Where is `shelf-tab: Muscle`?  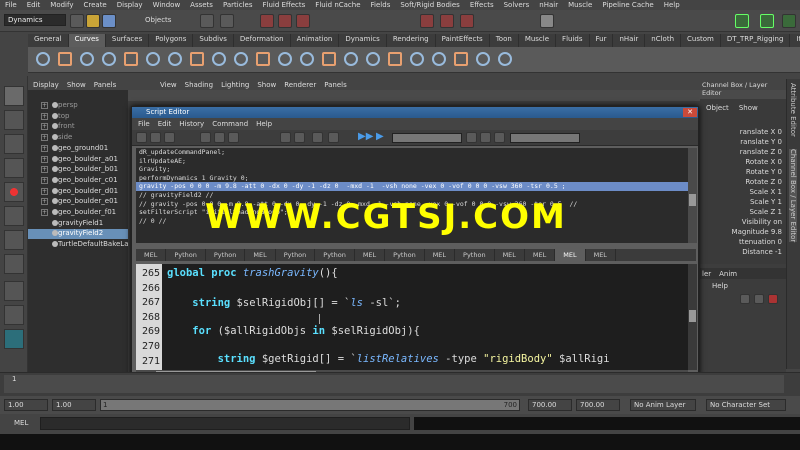 shelf-tab: Muscle is located at coordinates (538, 40).